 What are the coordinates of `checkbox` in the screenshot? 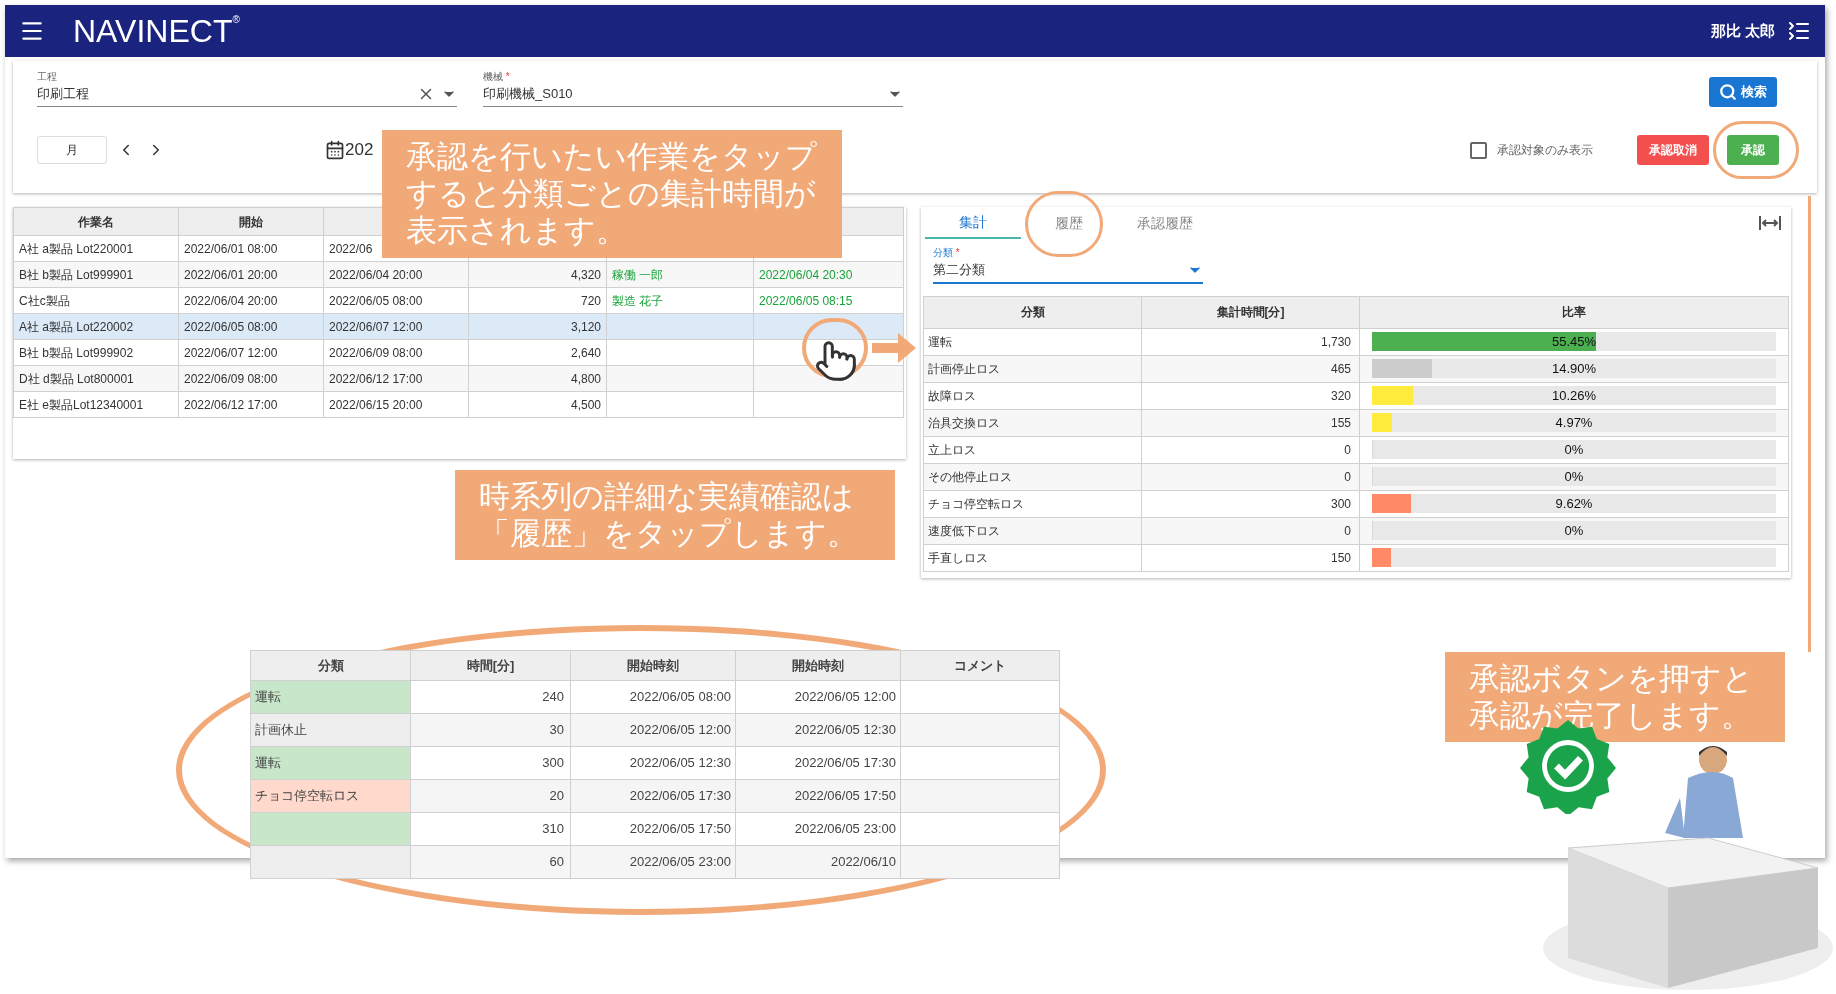 It's located at (1478, 150).